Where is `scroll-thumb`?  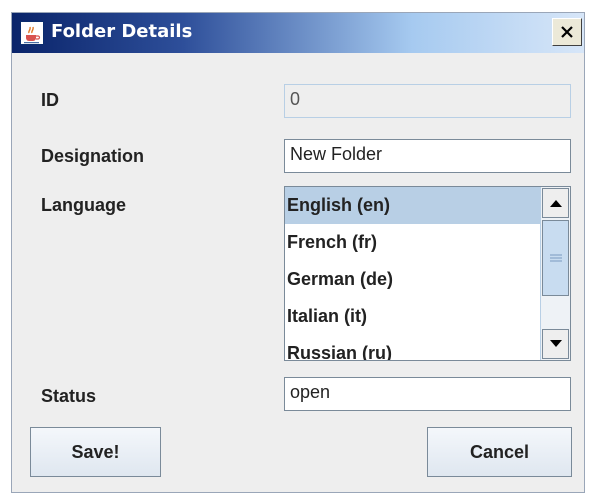
scroll-thumb is located at coordinates (555, 258).